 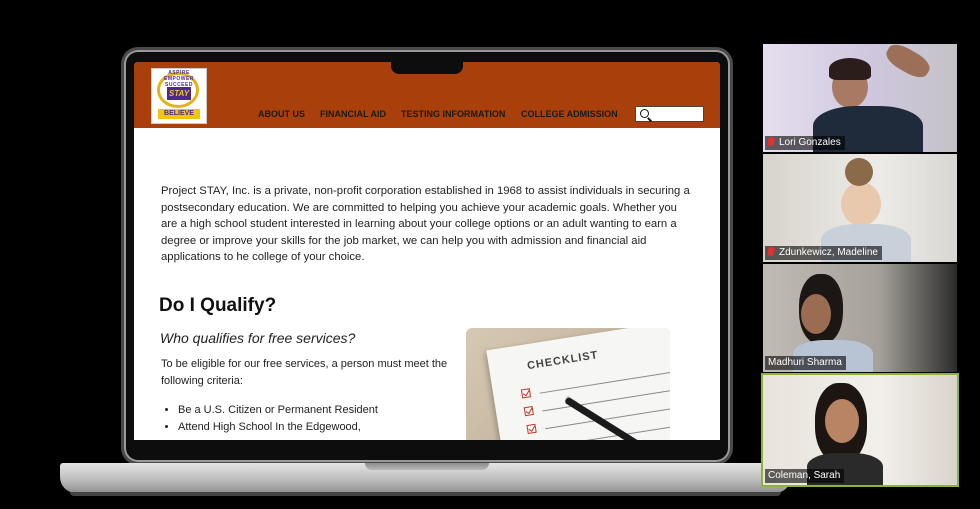 I want to click on participant-hair-bun, so click(x=859, y=172).